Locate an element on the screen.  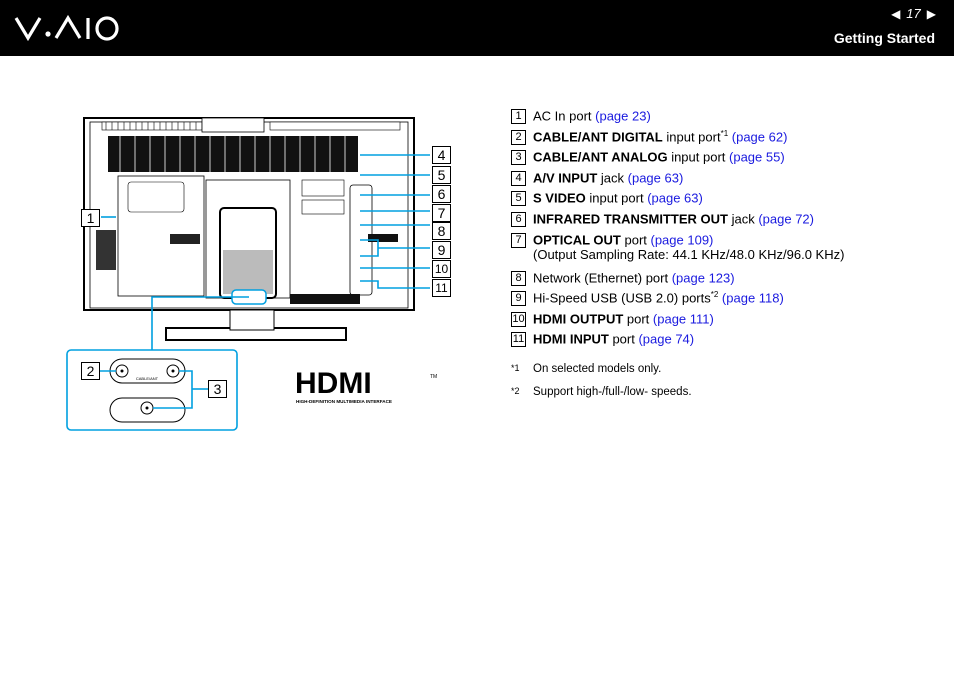
item-bold-label: CABLE/ANT ANALOG is located at coordinates (600, 157).